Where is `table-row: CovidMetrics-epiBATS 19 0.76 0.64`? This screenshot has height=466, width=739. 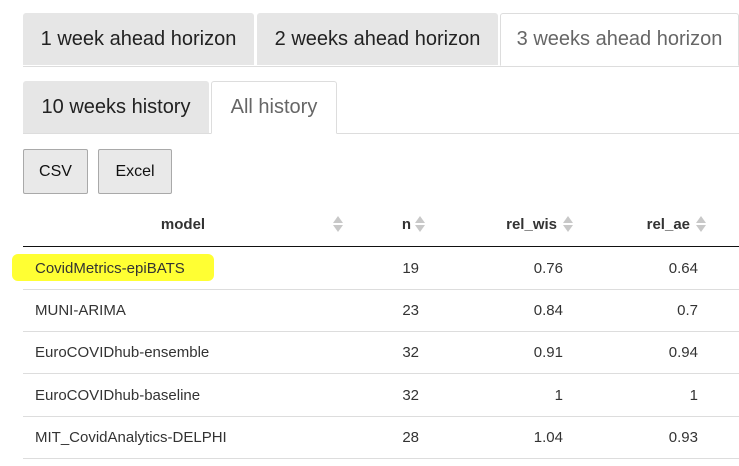
table-row: CovidMetrics-epiBATS 19 0.76 0.64 is located at coordinates (381, 268).